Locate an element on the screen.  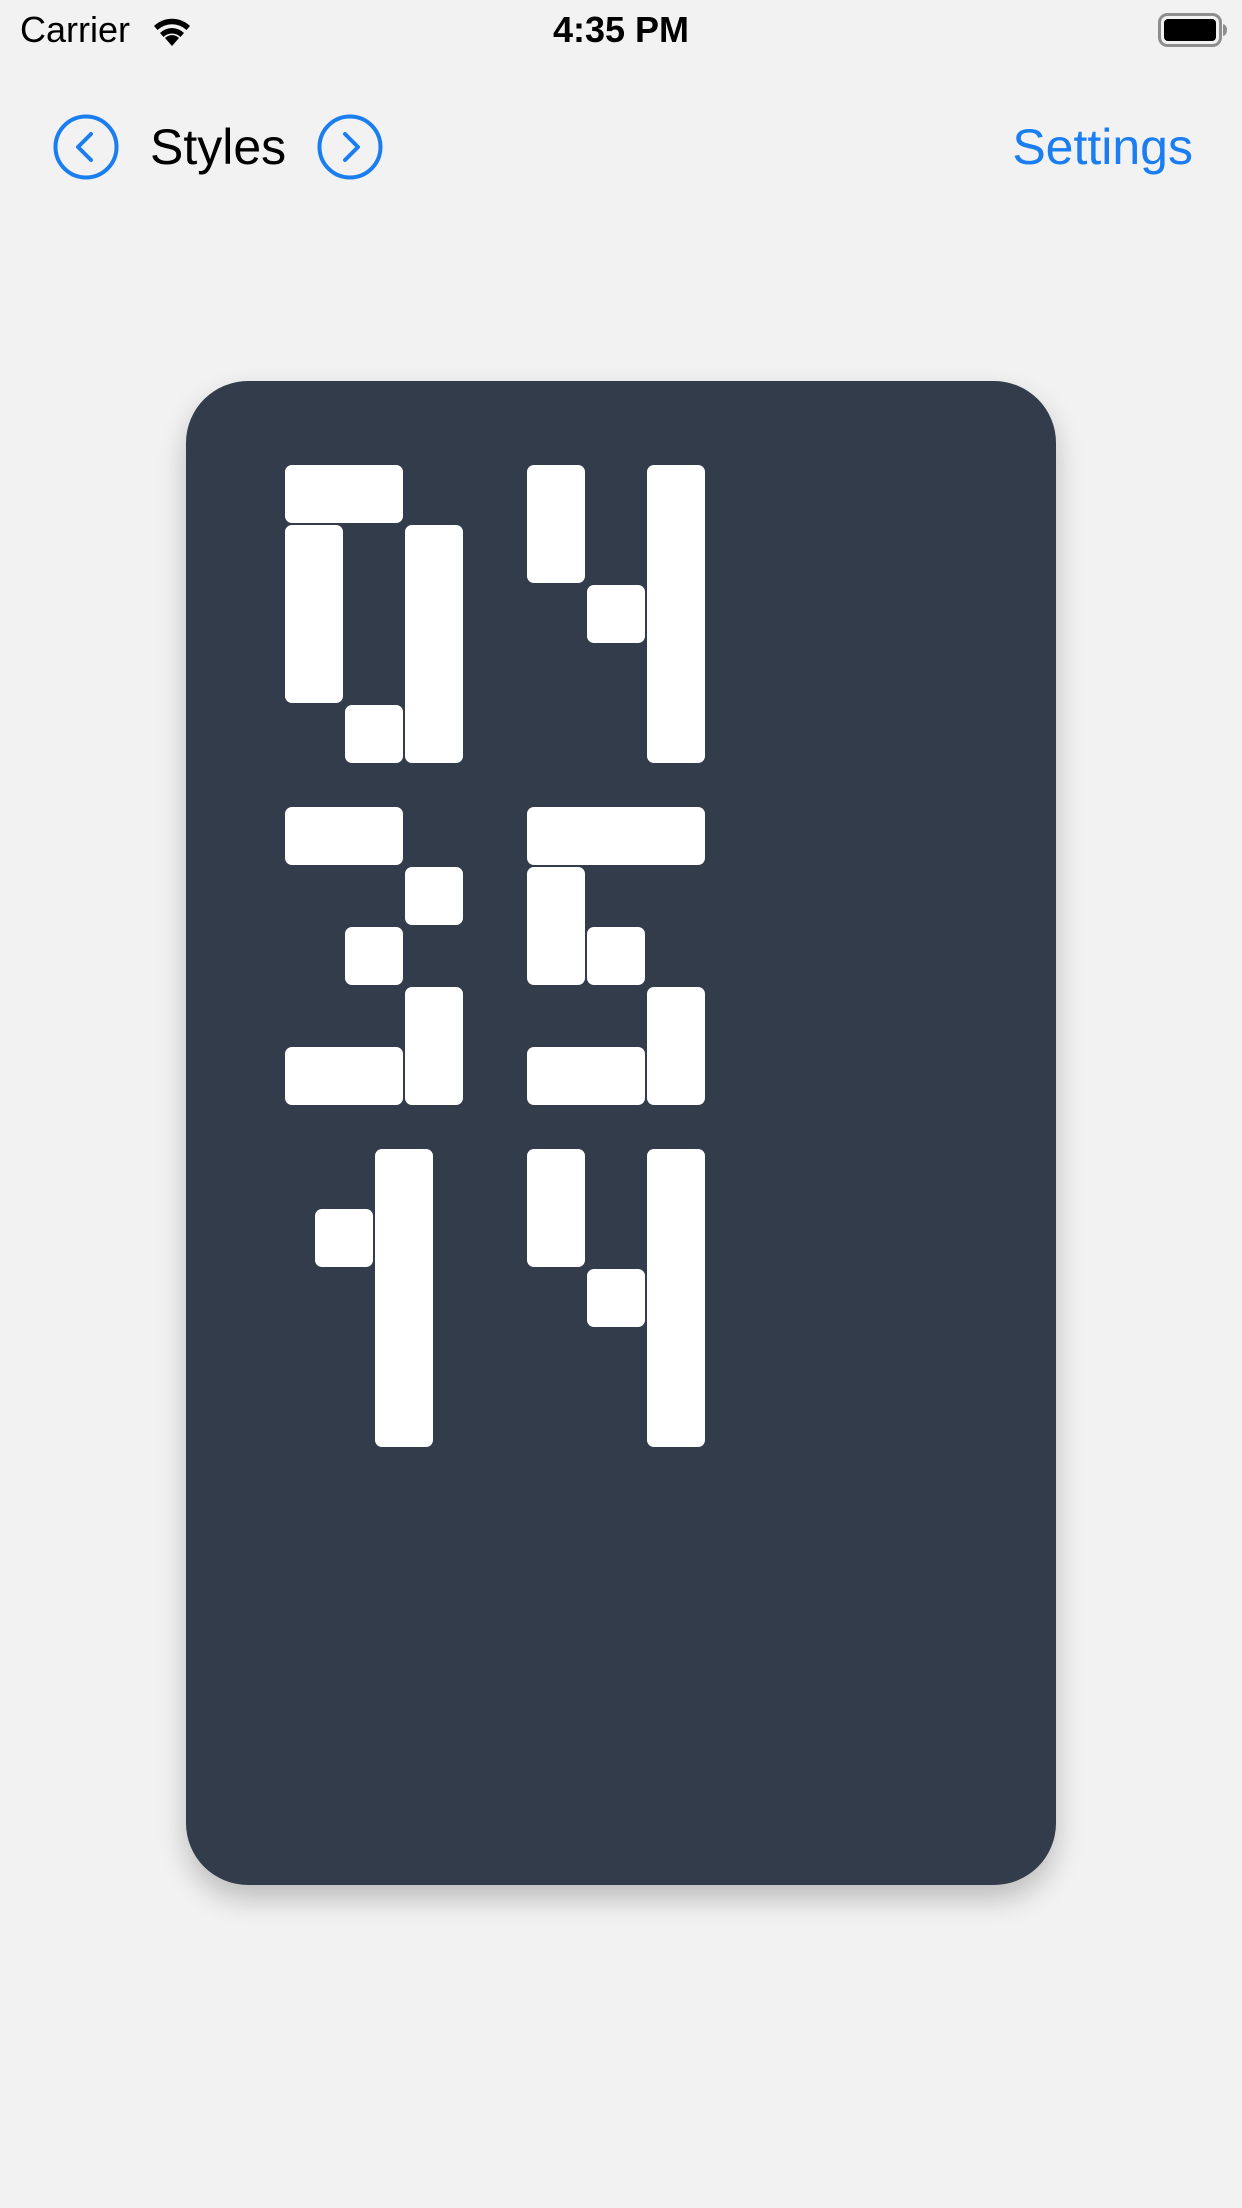
page-title: Styles is located at coordinates (218, 147).